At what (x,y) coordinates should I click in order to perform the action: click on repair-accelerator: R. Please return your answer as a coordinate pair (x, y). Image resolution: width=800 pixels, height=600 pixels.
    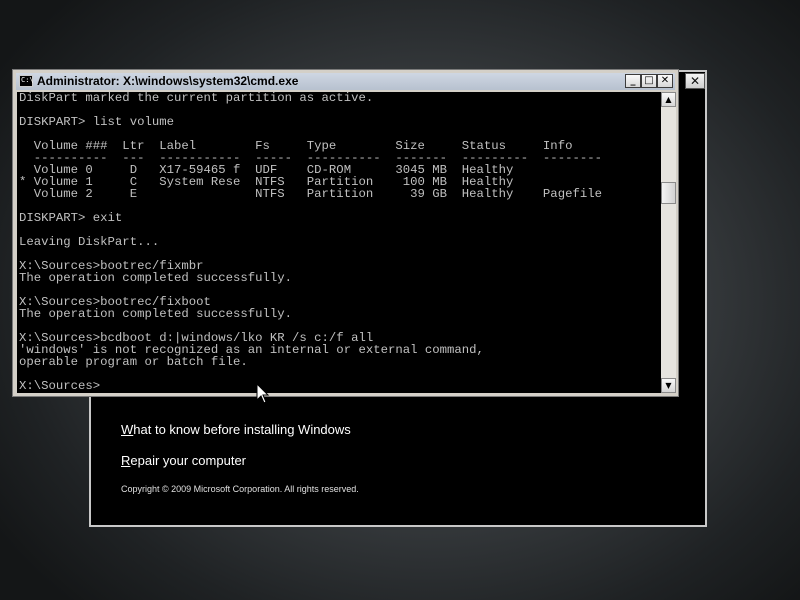
    Looking at the image, I should click on (126, 460).